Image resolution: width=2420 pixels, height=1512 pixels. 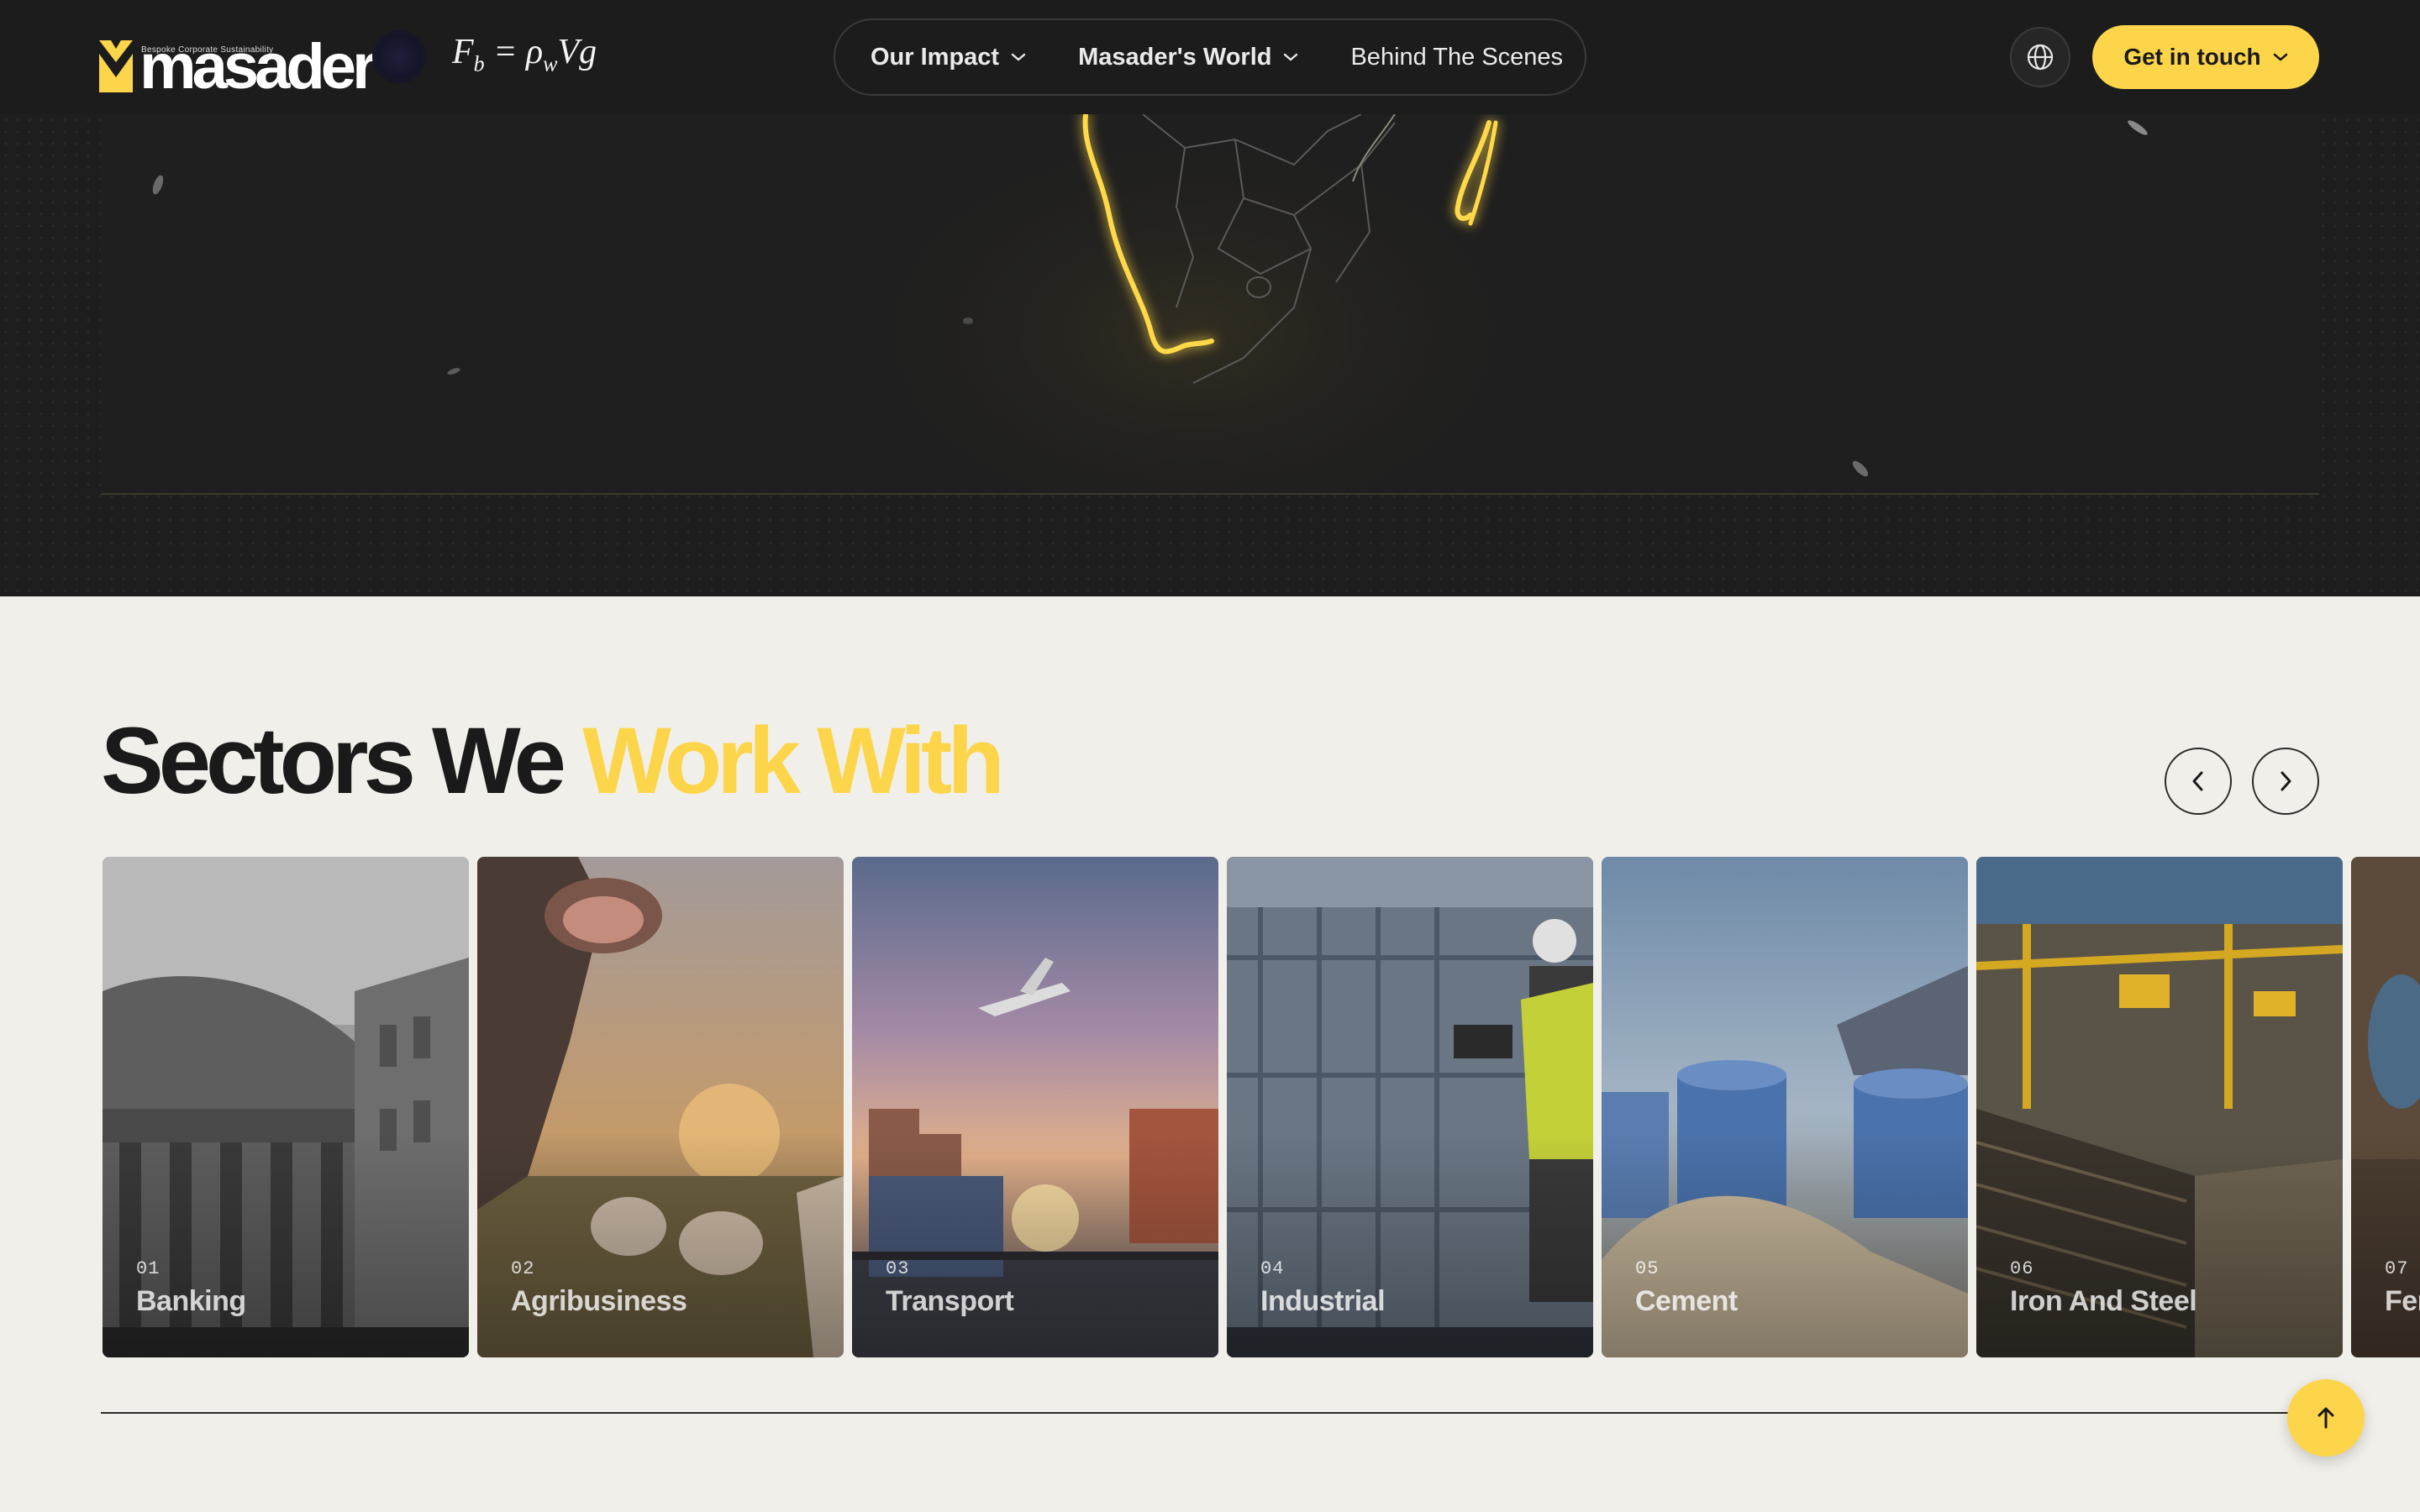 I want to click on sector-number: 06, so click(x=2022, y=1268).